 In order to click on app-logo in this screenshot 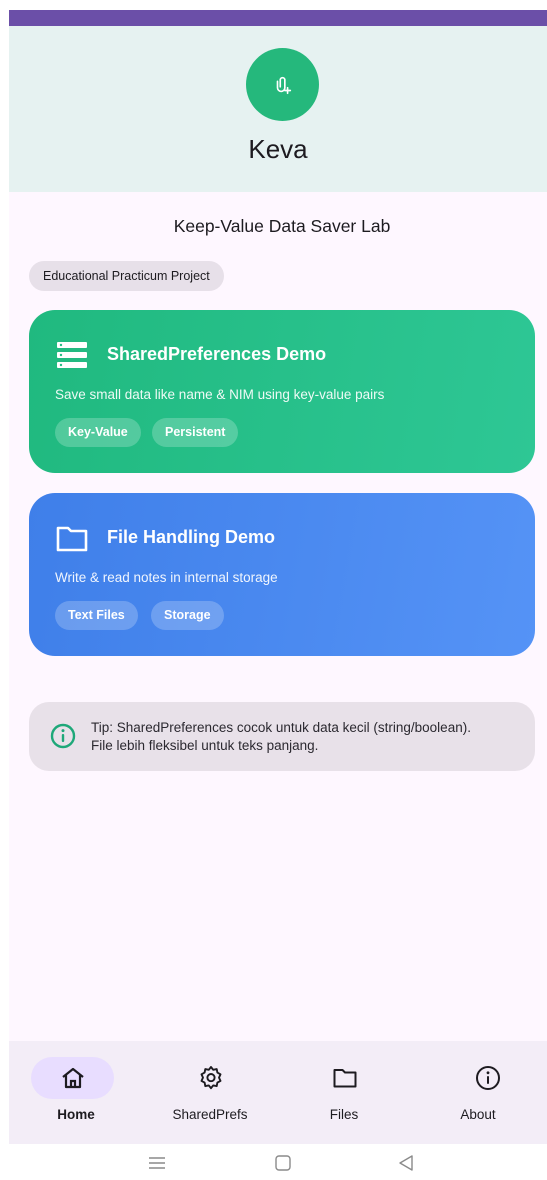, I will do `click(282, 84)`.